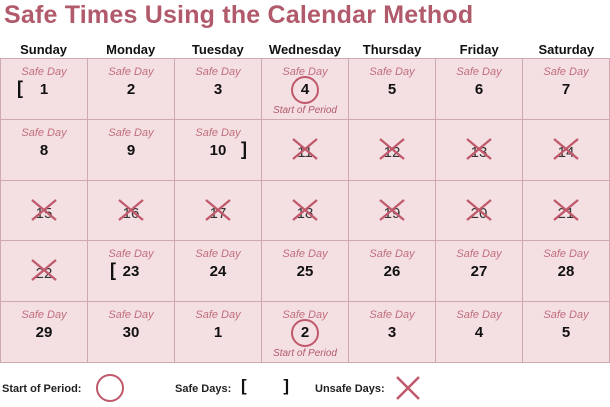 This screenshot has width=610, height=407. I want to click on legend-unsafe-days-label: Unsafe Days:, so click(350, 389).